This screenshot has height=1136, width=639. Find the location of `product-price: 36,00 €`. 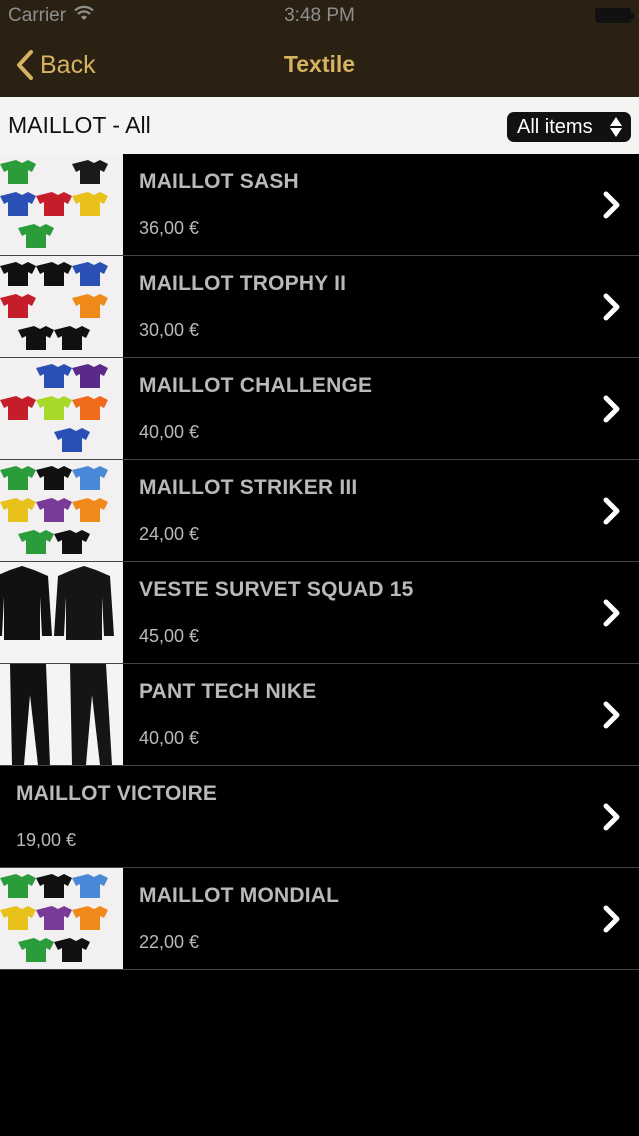

product-price: 36,00 € is located at coordinates (169, 228).